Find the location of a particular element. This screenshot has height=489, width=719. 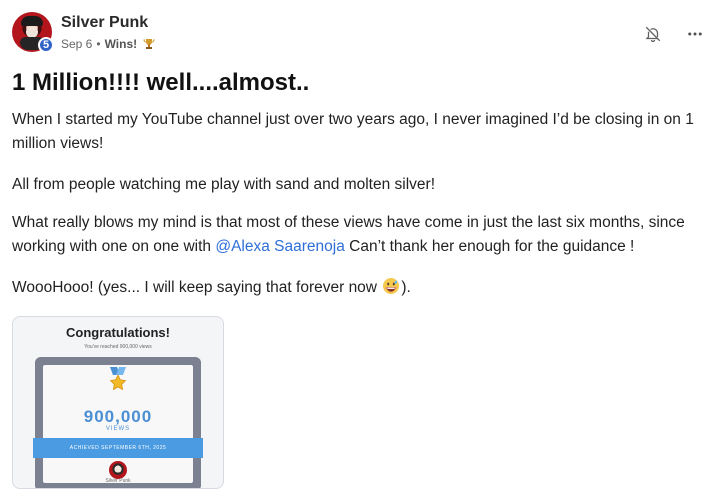

star-ribbon-icon is located at coordinates (118, 379).